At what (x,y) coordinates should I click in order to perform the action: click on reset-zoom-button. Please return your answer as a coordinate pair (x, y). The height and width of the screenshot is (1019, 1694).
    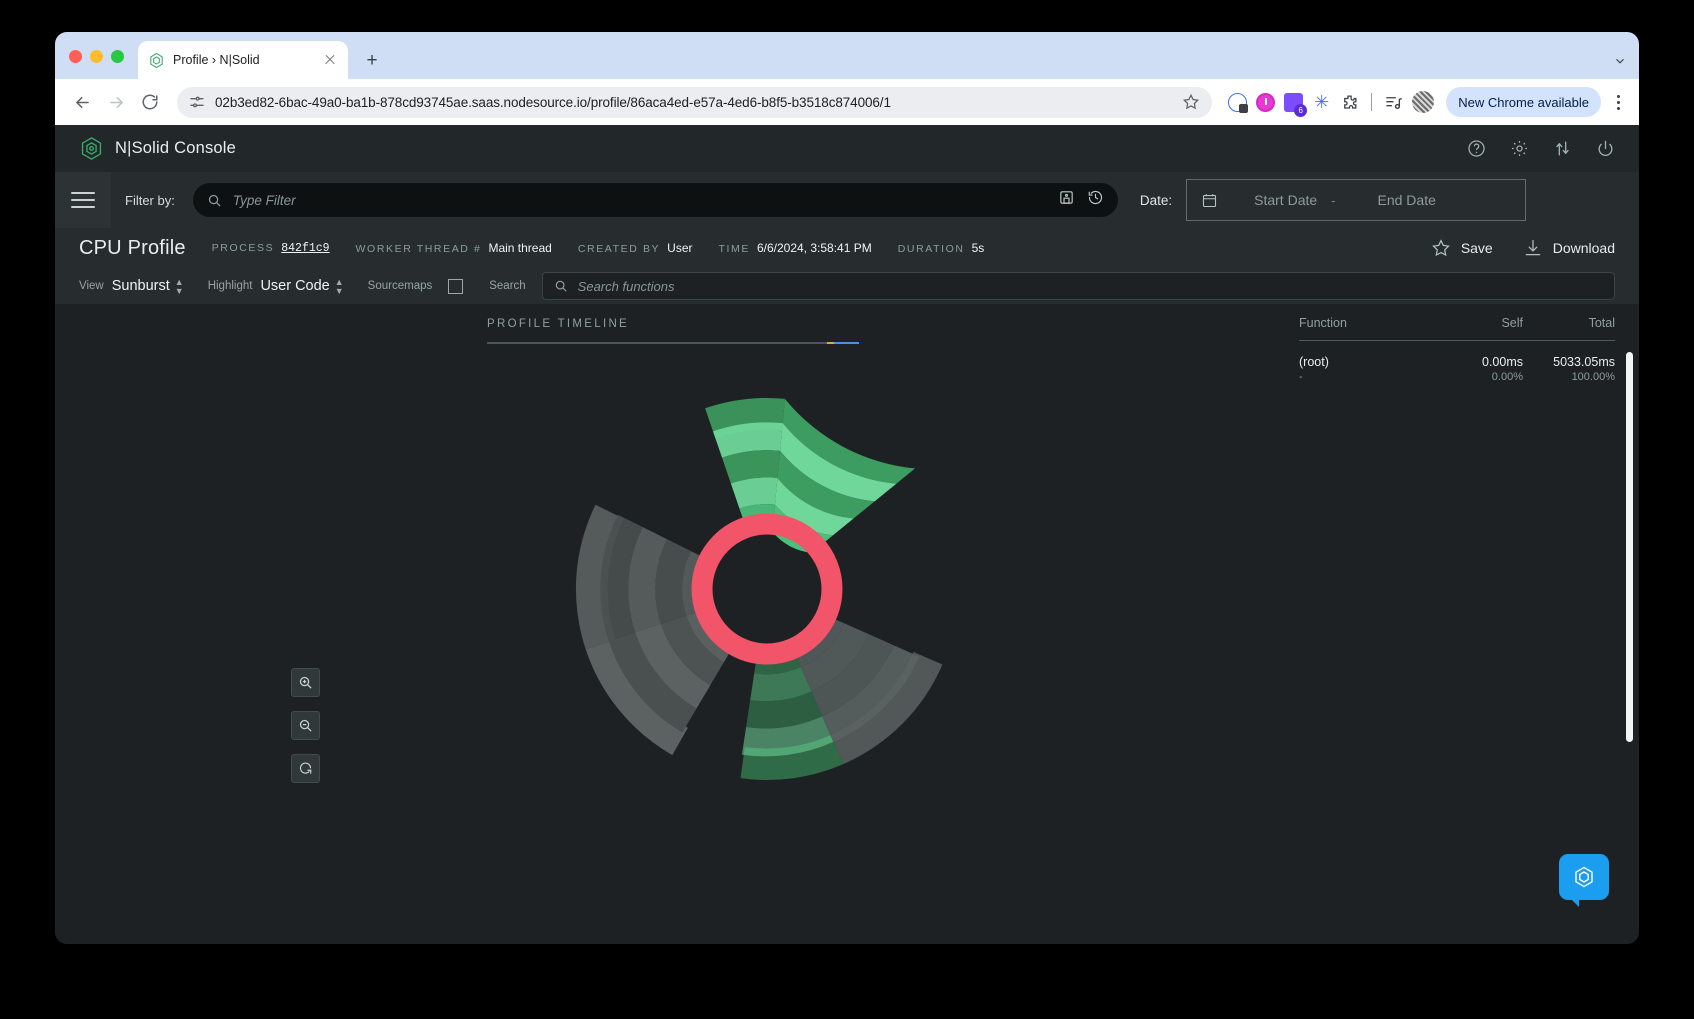
    Looking at the image, I should click on (305, 768).